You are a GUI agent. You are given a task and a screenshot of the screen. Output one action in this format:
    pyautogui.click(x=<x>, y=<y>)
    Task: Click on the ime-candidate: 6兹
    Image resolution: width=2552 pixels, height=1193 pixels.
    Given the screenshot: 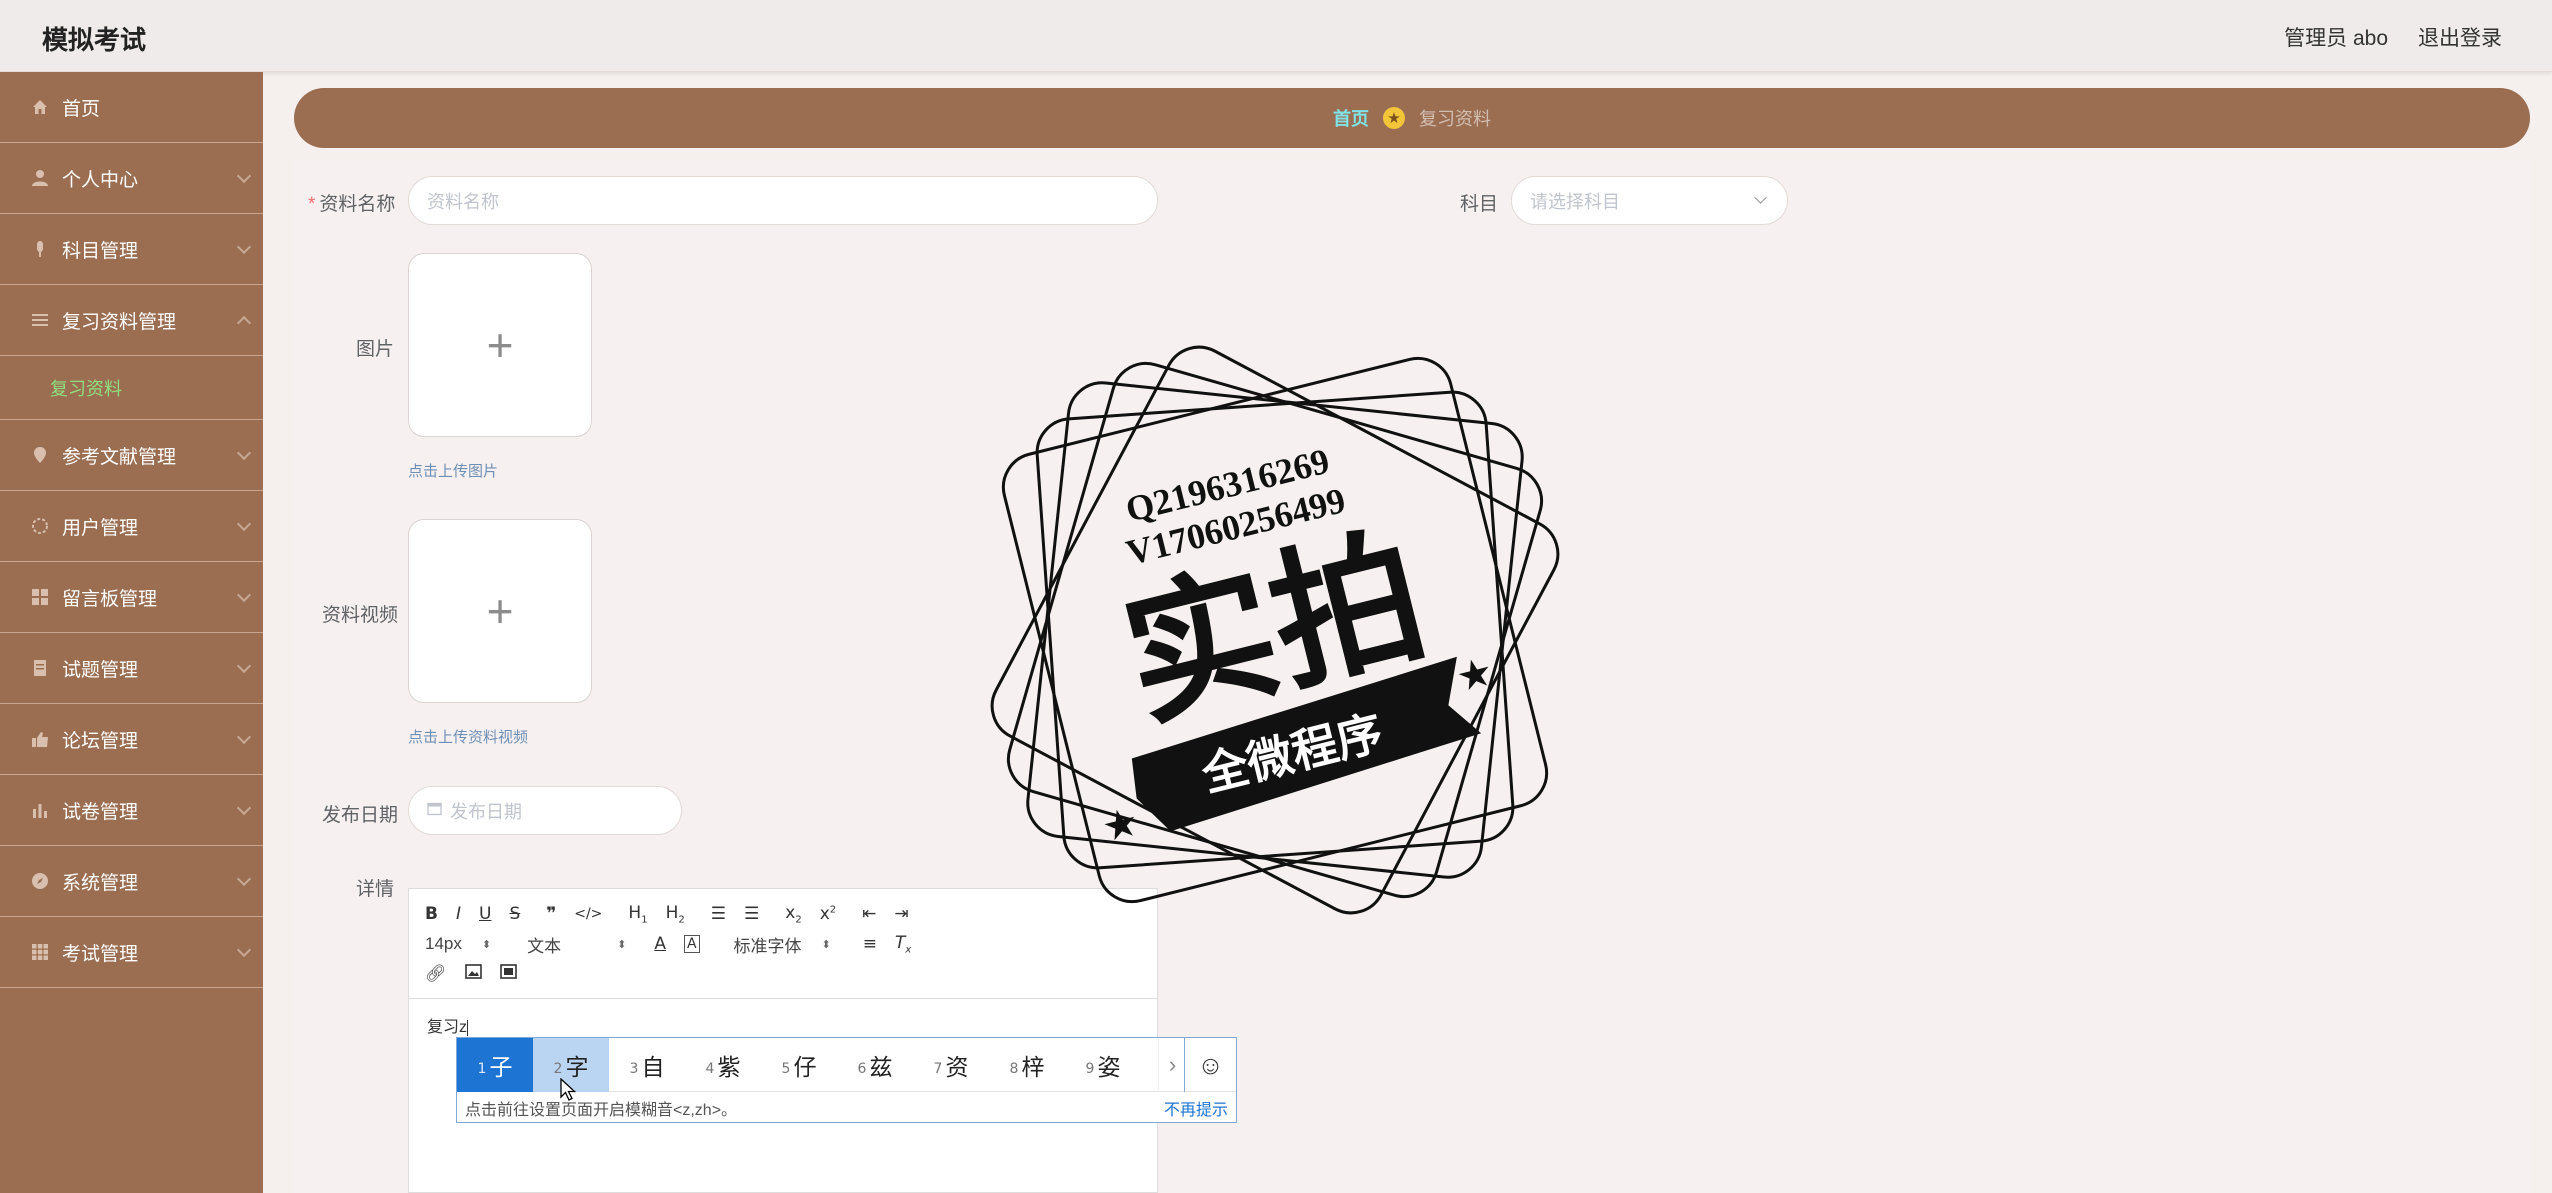 What is the action you would take?
    pyautogui.click(x=875, y=1065)
    